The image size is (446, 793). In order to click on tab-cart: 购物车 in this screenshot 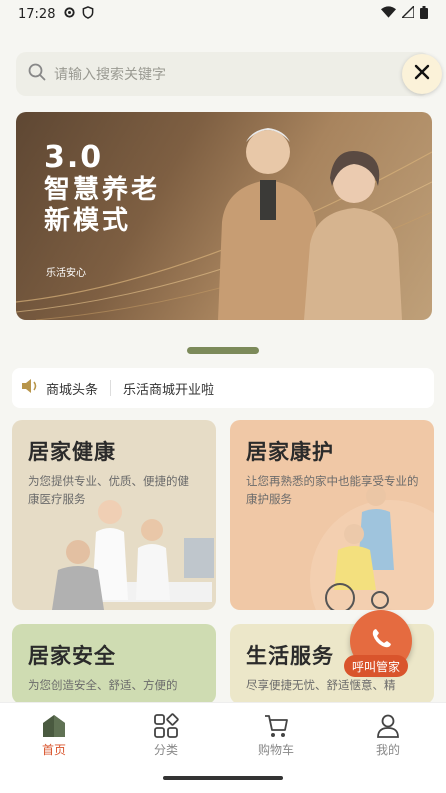, I will do `click(276, 734)`.